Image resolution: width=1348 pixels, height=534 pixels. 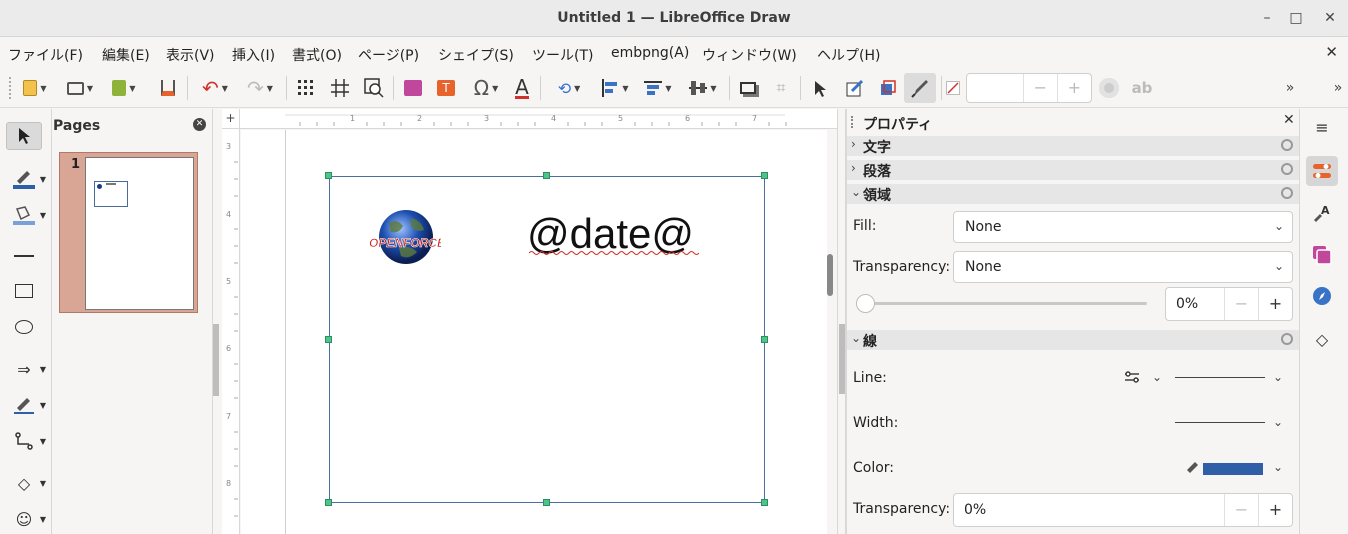 What do you see at coordinates (328, 502) in the screenshot?
I see `resize-handle-bl` at bounding box center [328, 502].